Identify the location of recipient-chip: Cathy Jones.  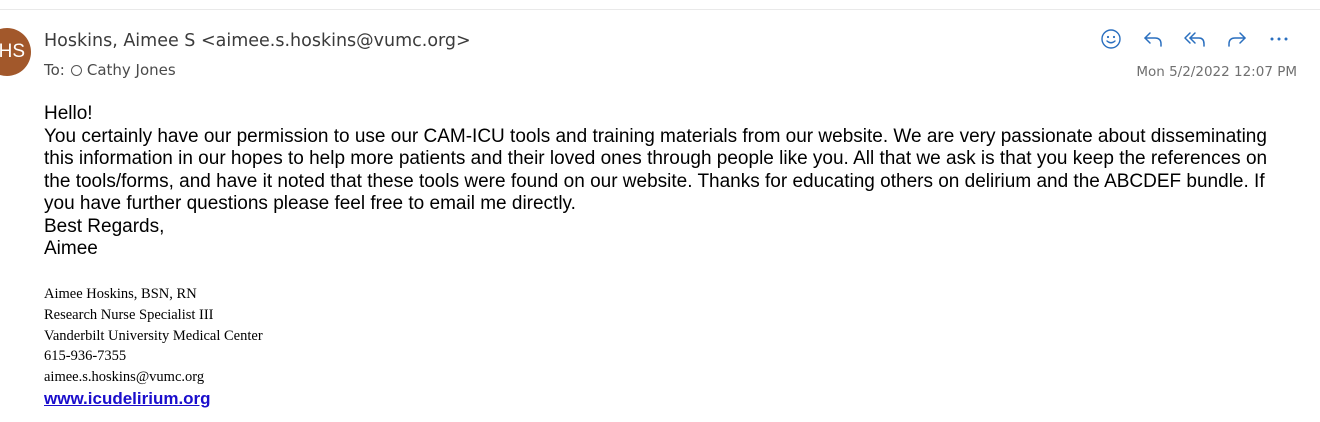
(123, 70).